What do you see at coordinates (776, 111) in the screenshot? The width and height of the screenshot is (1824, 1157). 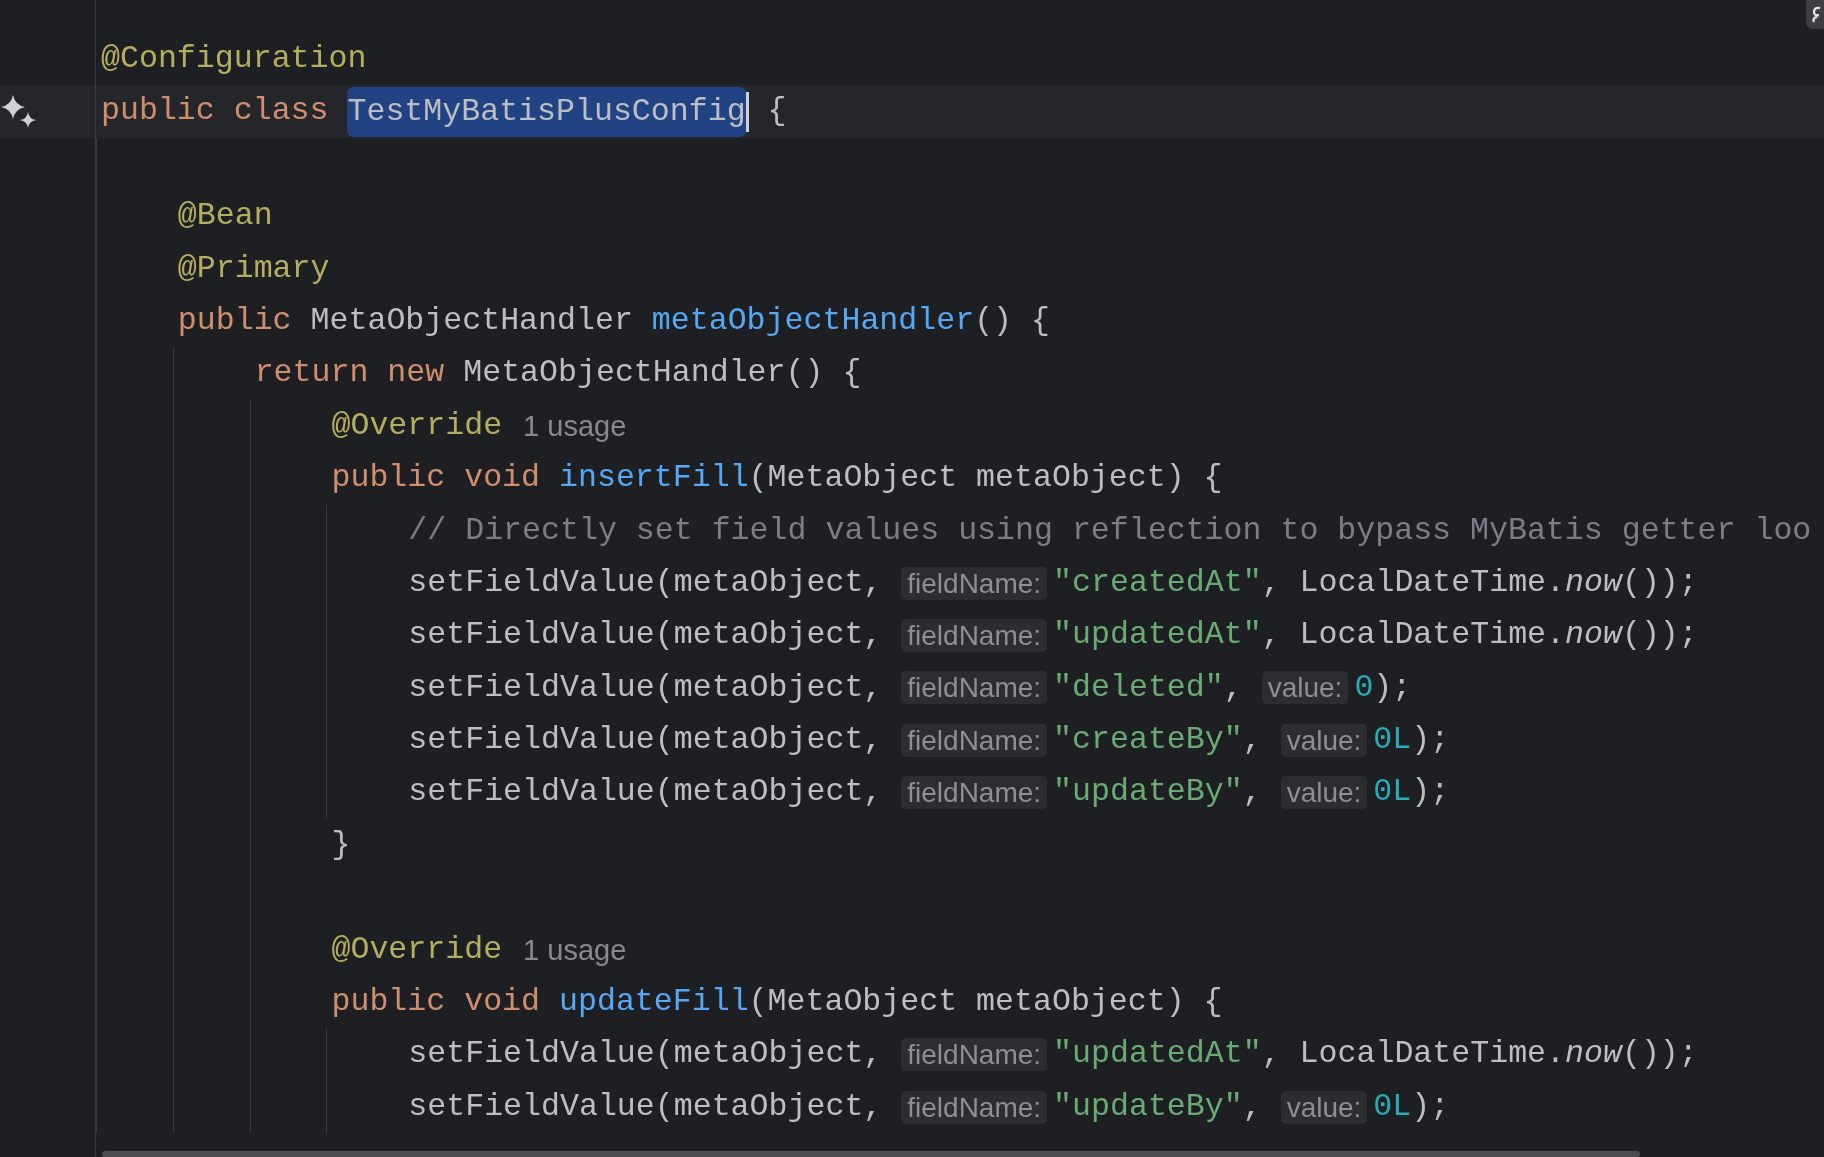 I see `code-text: {` at bounding box center [776, 111].